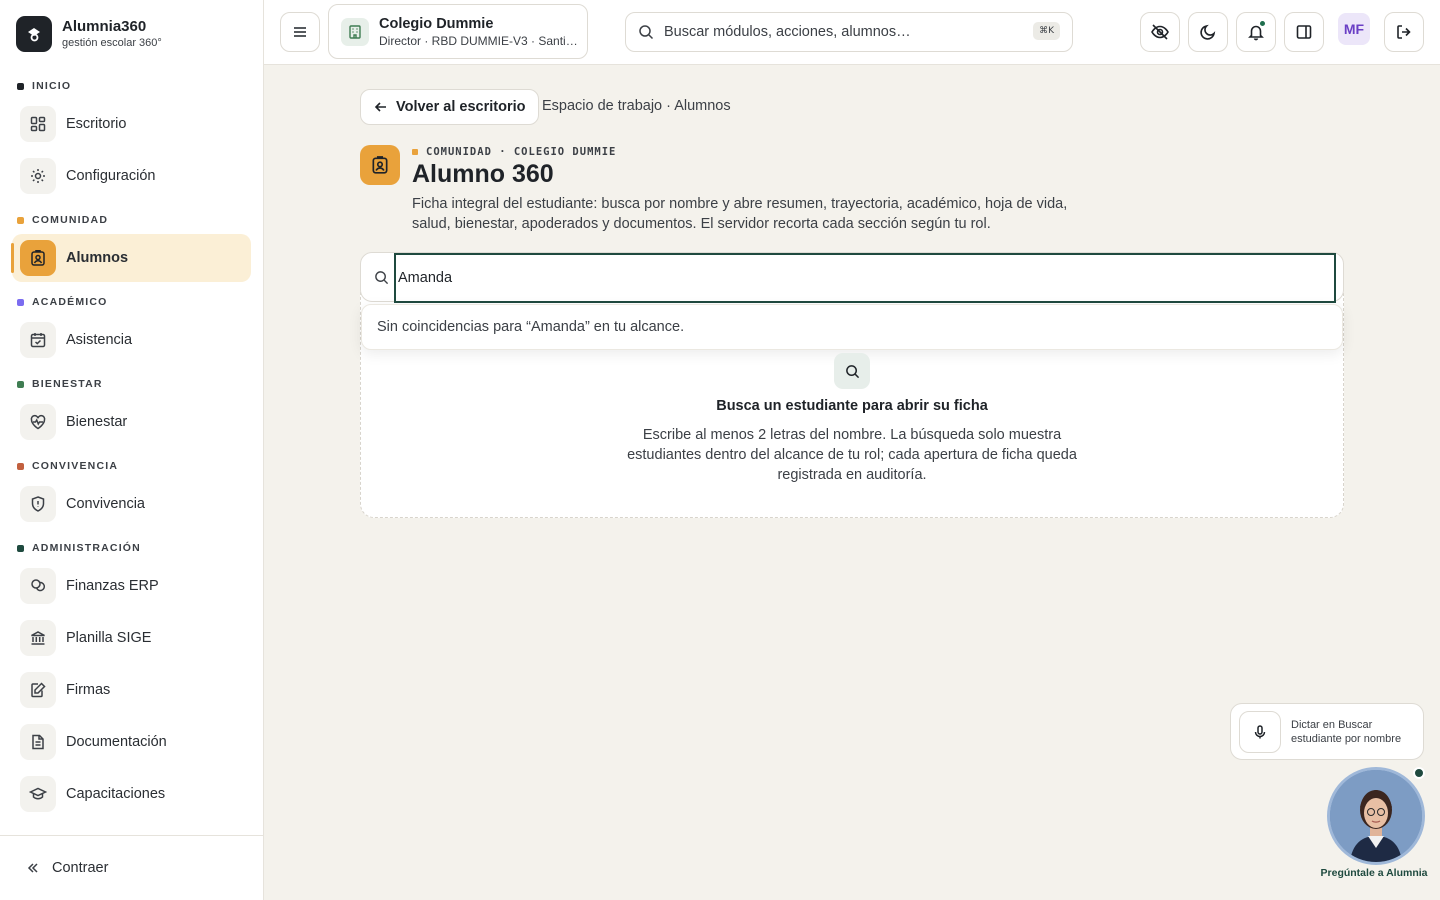  I want to click on dictate-label: Dictar en Buscar estudiante por nombre, so click(1346, 731).